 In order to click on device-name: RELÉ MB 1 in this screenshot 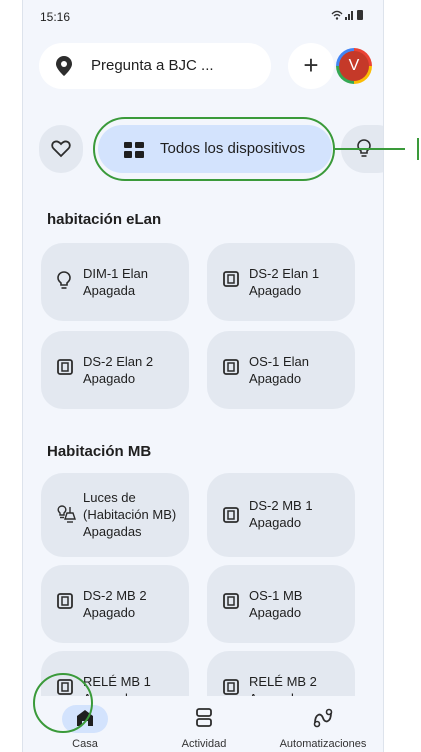, I will do `click(117, 681)`.